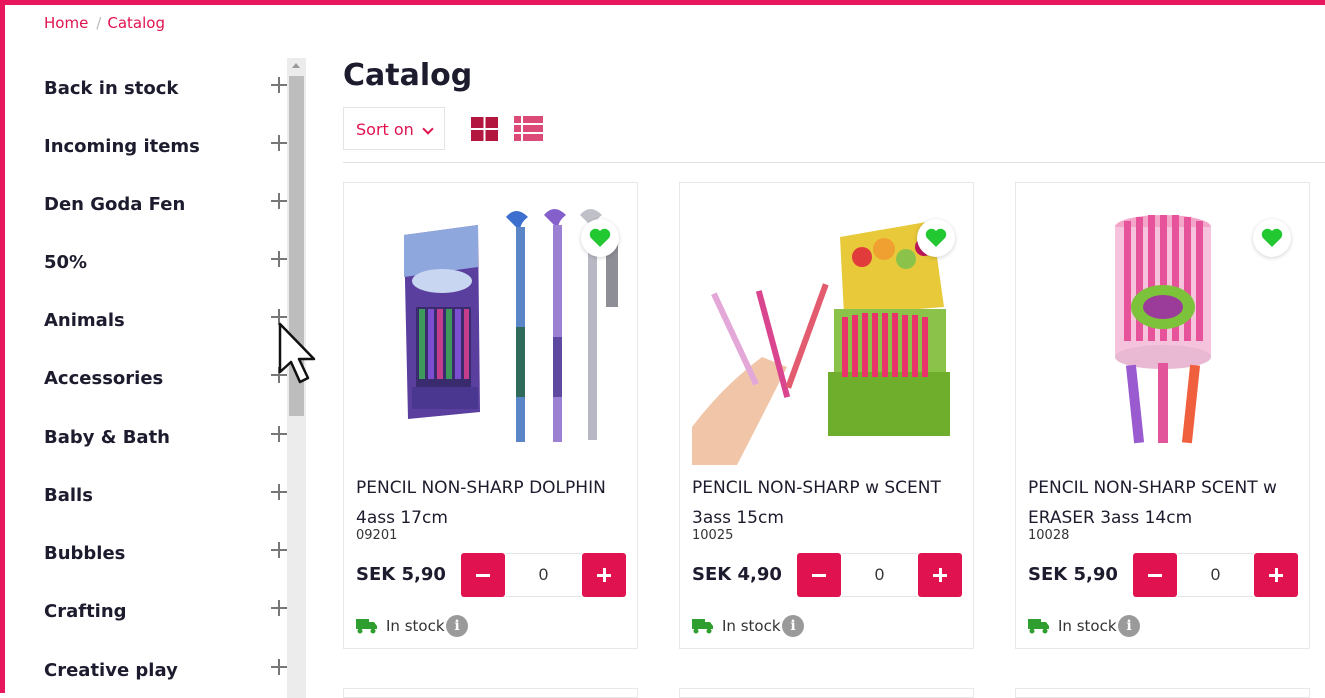 This screenshot has height=698, width=1325. What do you see at coordinates (830, 503) in the screenshot?
I see `product-name: PENCIL NON-SHARP w SCENT 3ass 15cm` at bounding box center [830, 503].